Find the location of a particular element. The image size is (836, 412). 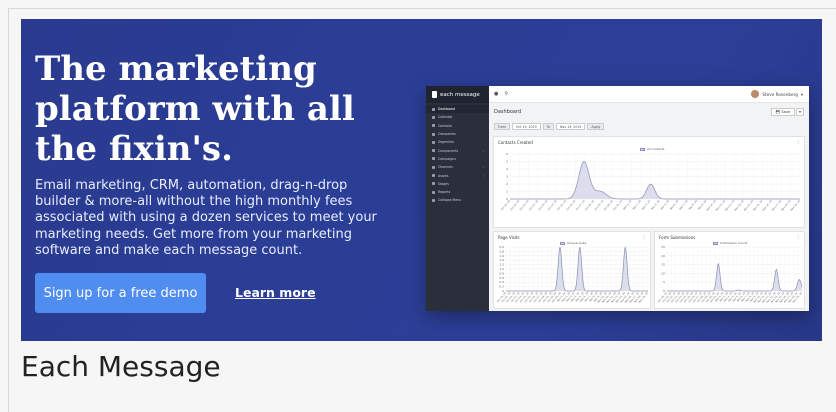

sidebar-item-components: Components › is located at coordinates (457, 150).